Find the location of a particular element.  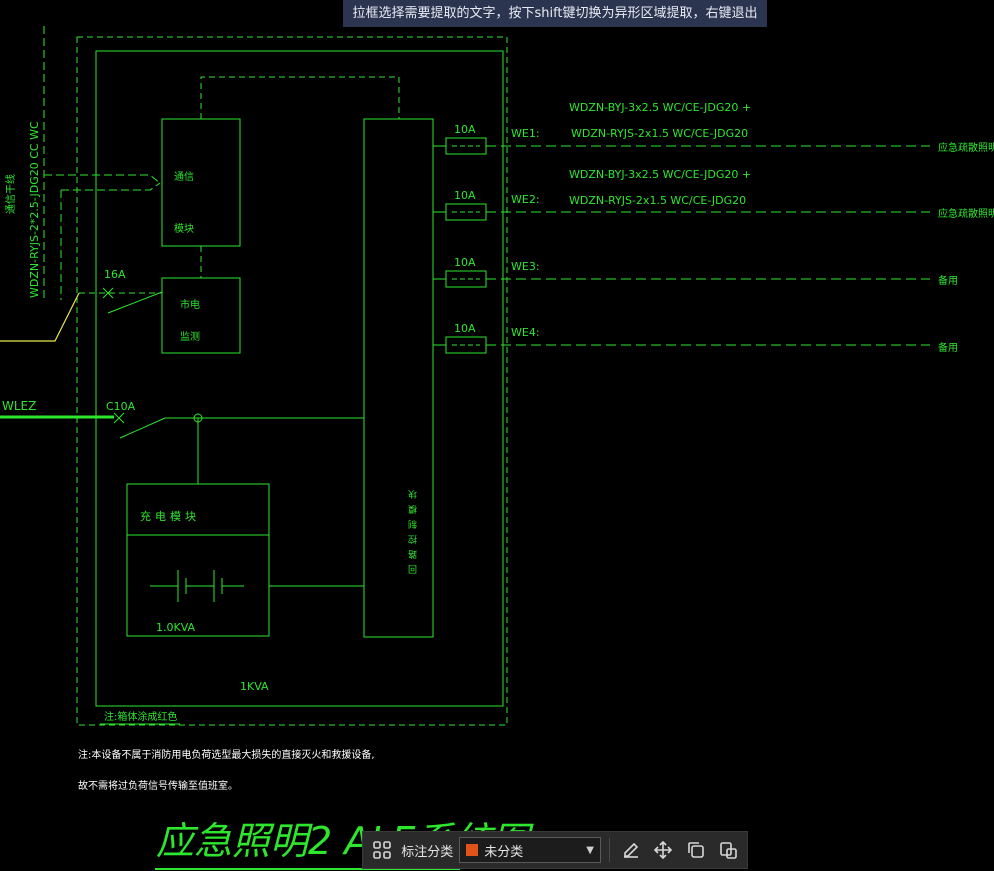

main-breaker-line is located at coordinates (142, 428).